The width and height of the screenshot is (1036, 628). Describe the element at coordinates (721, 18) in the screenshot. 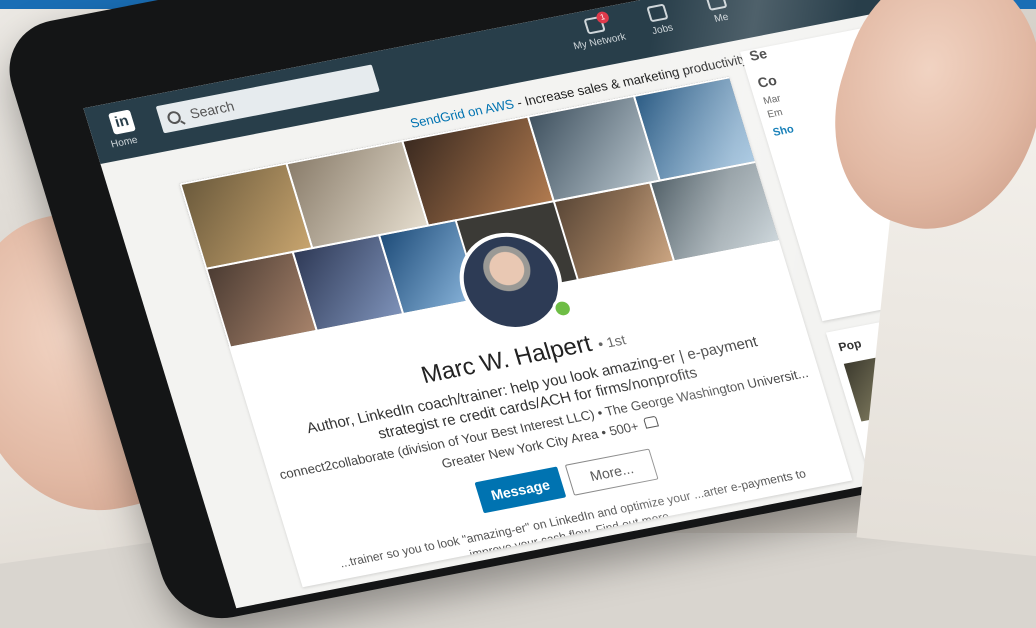

I see `nav-messaging-label: Me` at that location.